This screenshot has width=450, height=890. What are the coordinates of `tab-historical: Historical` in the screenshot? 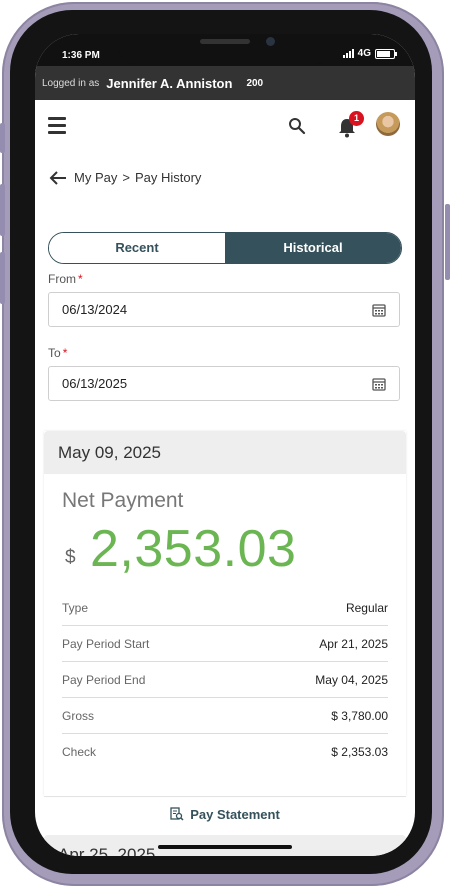 It's located at (313, 248).